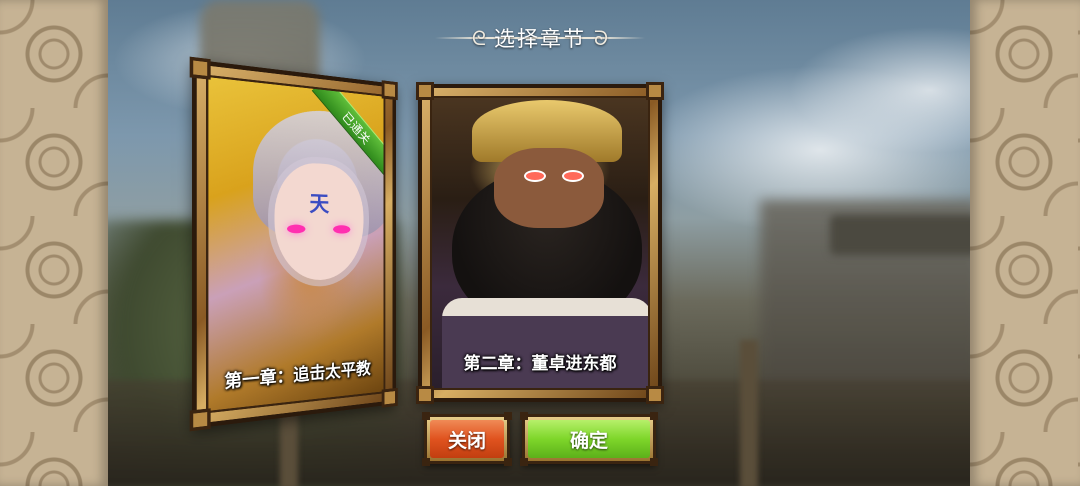  I want to click on character-robe, so click(545, 343).